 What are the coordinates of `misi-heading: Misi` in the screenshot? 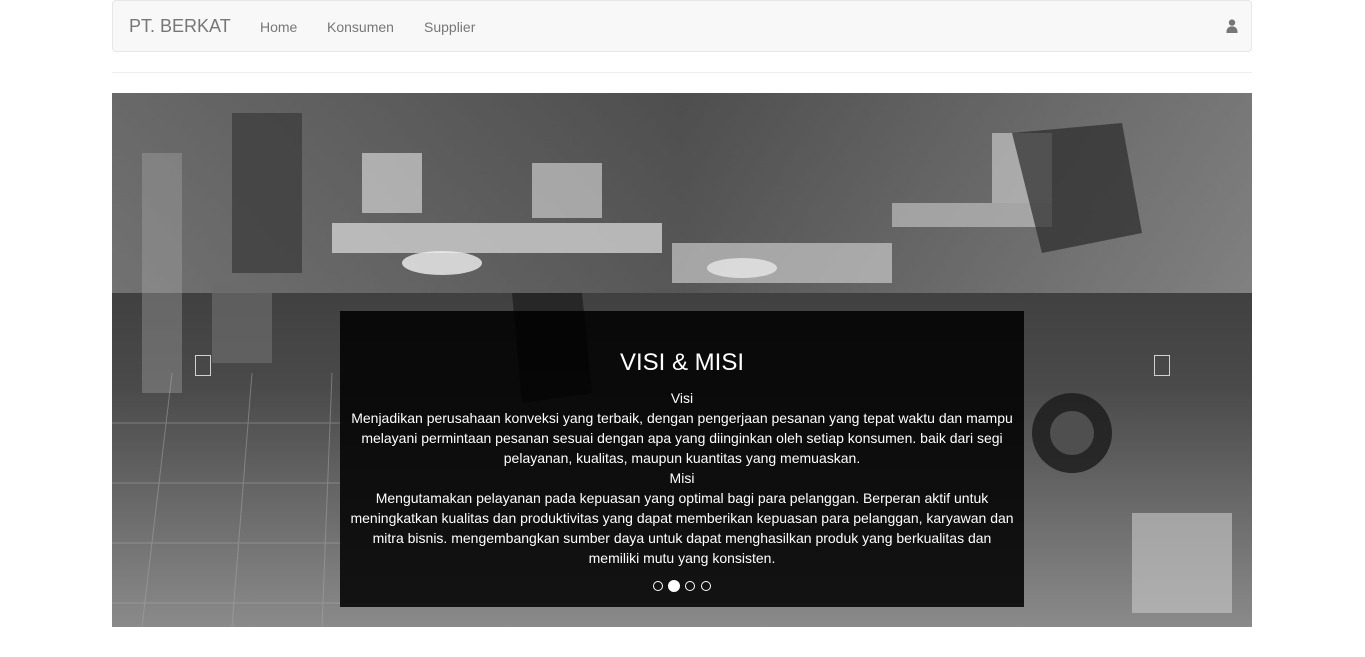 It's located at (682, 478).